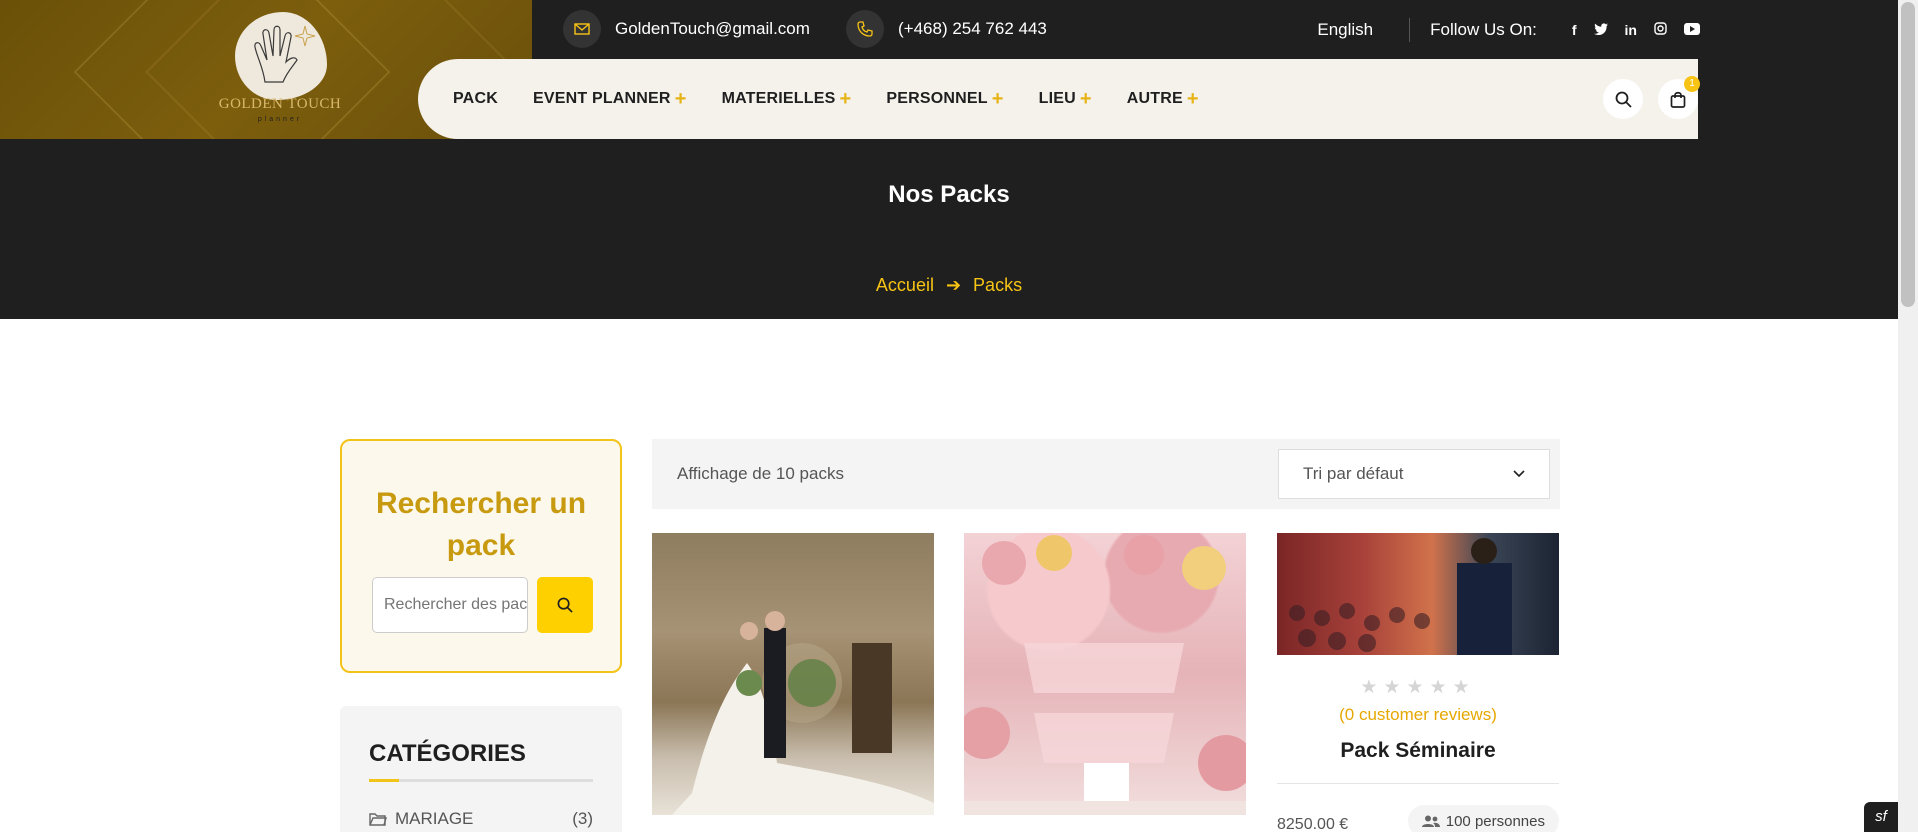 This screenshot has width=1918, height=832. Describe the element at coordinates (481, 780) in the screenshot. I see `title-underline` at that location.